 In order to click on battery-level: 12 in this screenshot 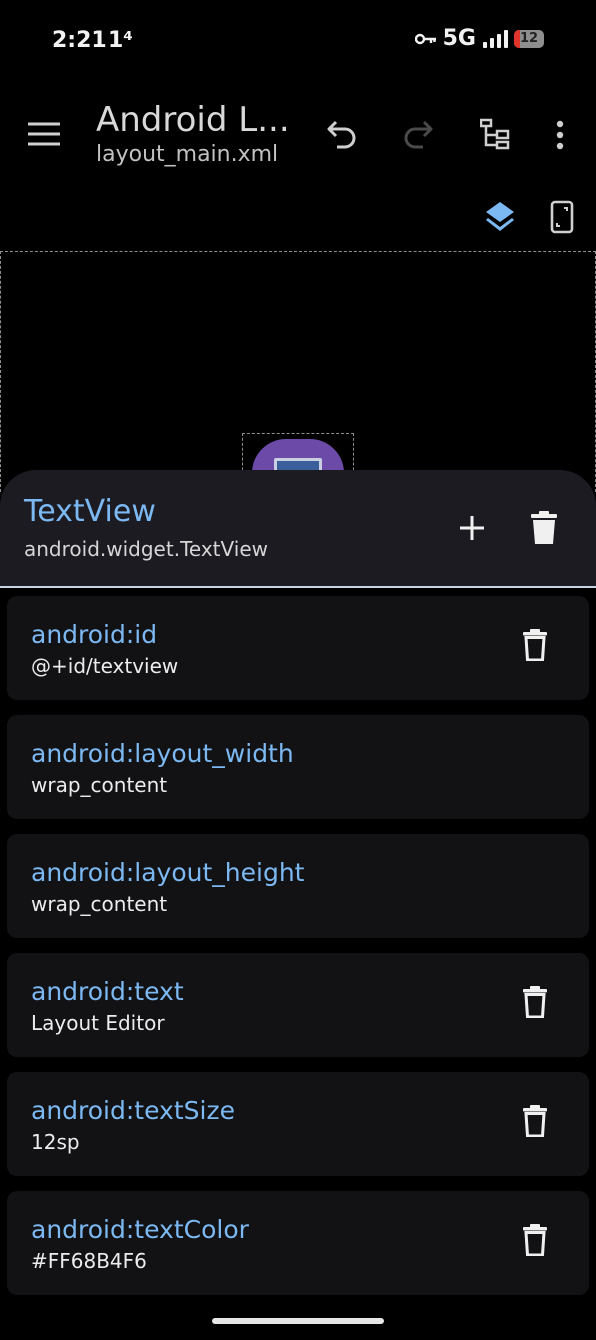, I will do `click(529, 38)`.